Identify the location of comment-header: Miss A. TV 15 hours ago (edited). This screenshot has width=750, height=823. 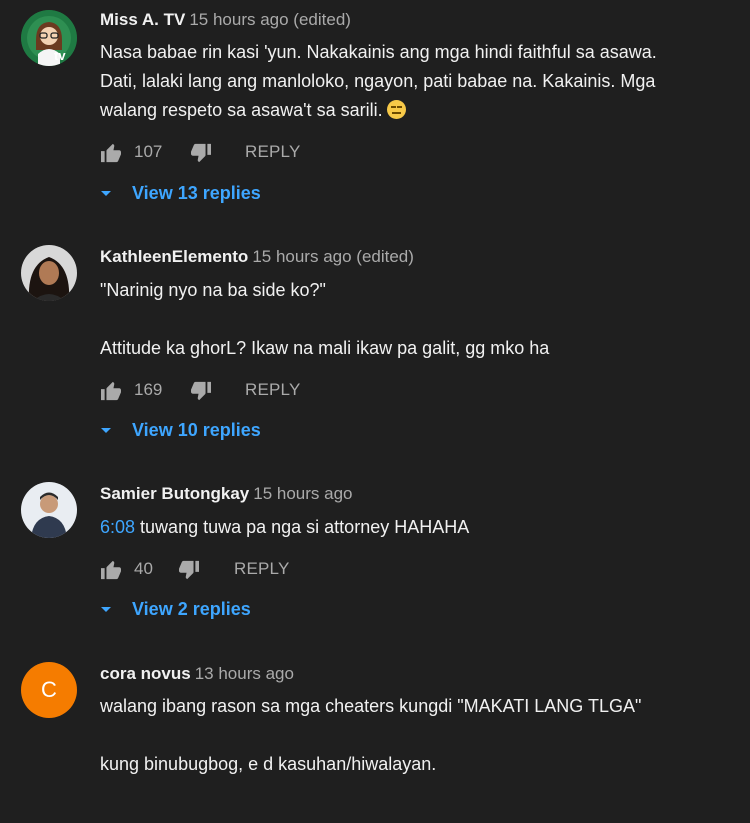
(225, 20).